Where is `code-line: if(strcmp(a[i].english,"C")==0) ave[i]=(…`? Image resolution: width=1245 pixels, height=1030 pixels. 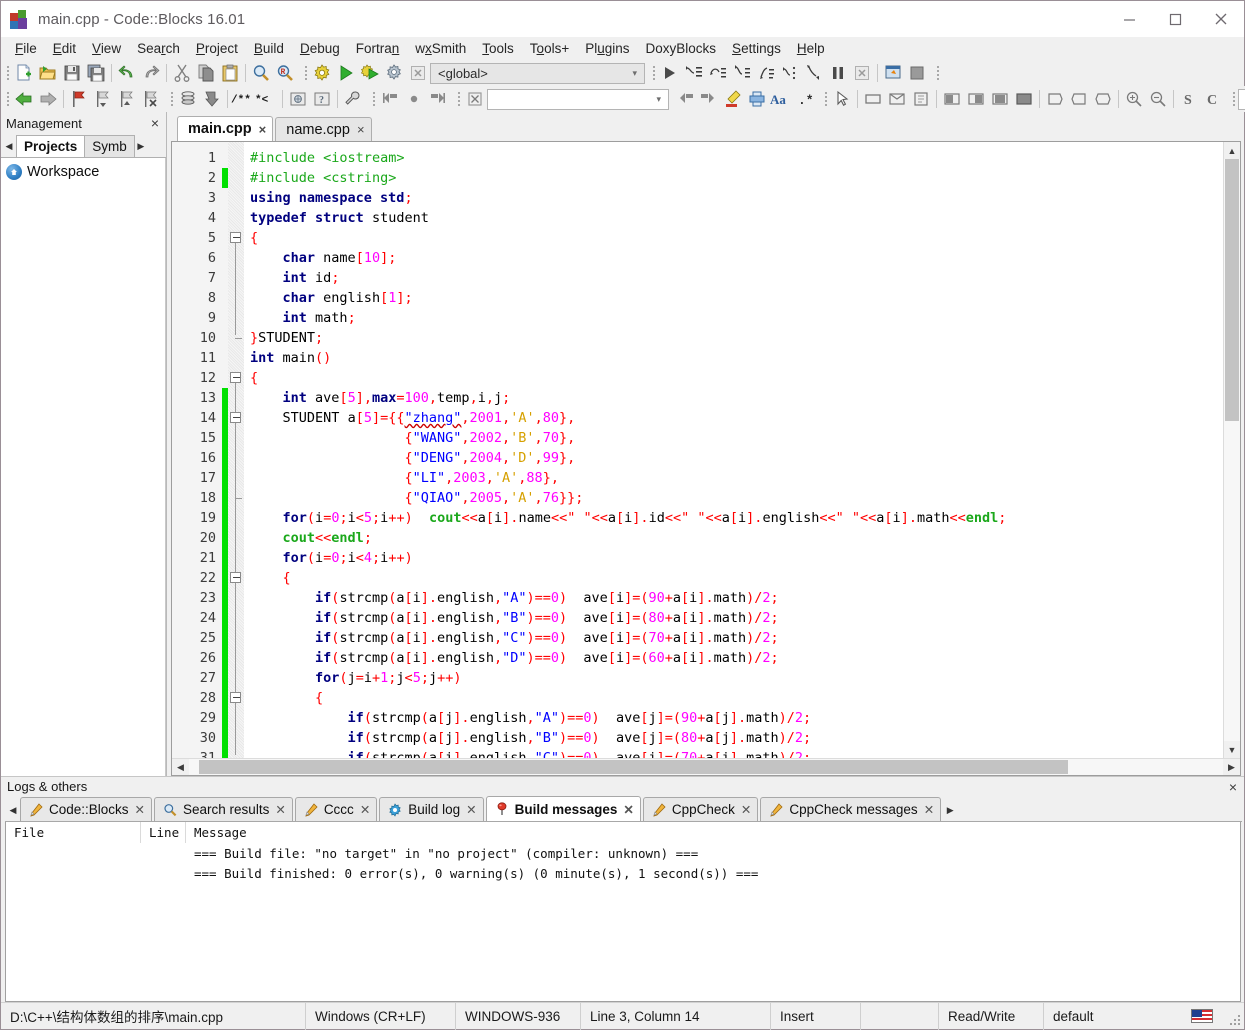 code-line: if(strcmp(a[i].english,"C")==0) ave[i]=(… is located at coordinates (736, 638).